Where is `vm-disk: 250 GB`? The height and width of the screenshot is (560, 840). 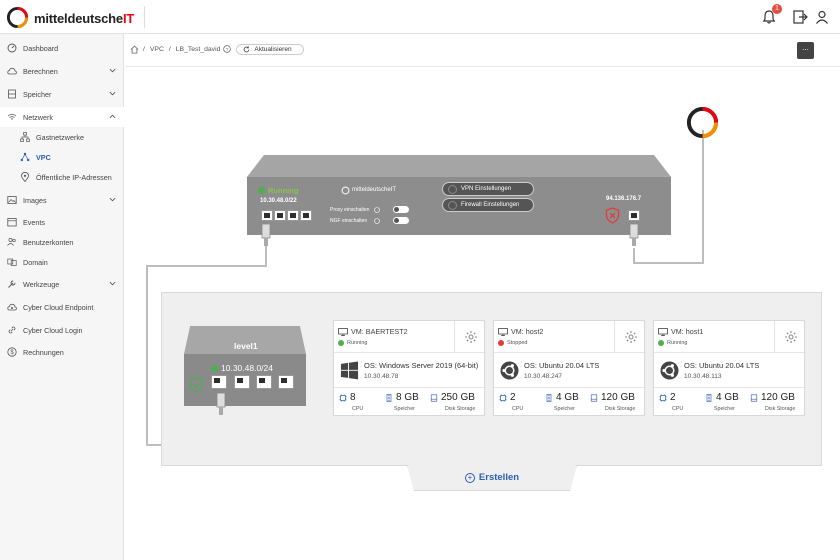 vm-disk: 250 GB is located at coordinates (452, 397).